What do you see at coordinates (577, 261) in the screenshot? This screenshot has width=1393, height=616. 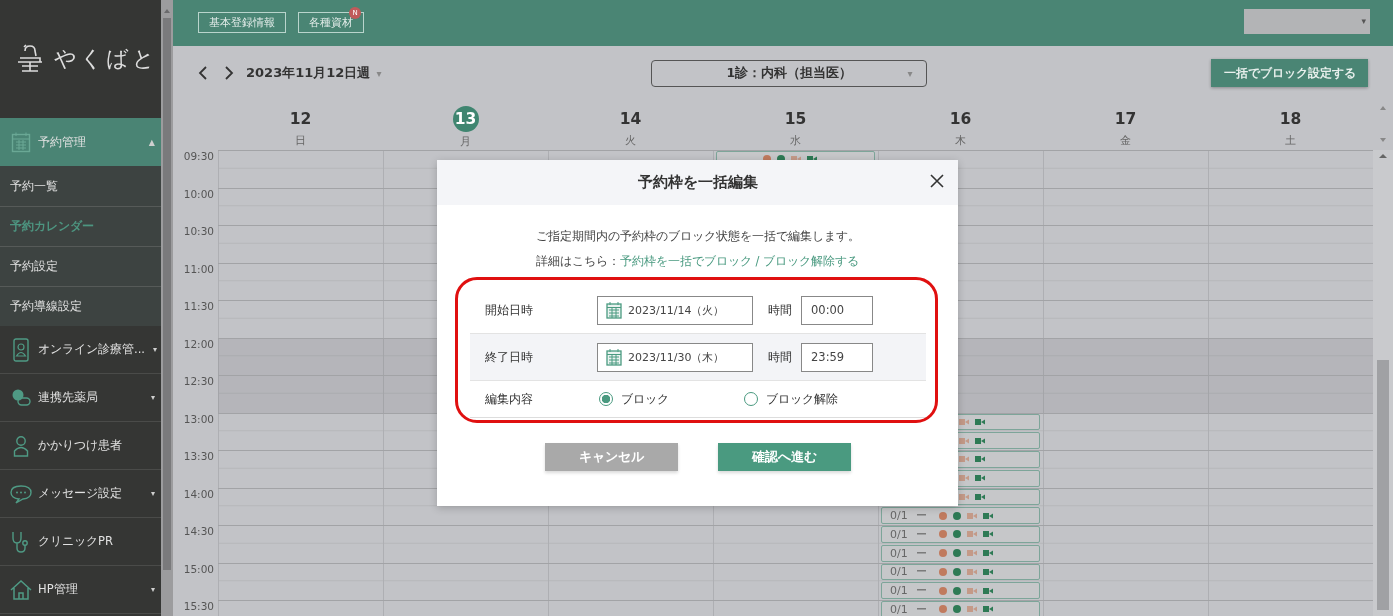 I see `details-label: 詳細はこちら：` at bounding box center [577, 261].